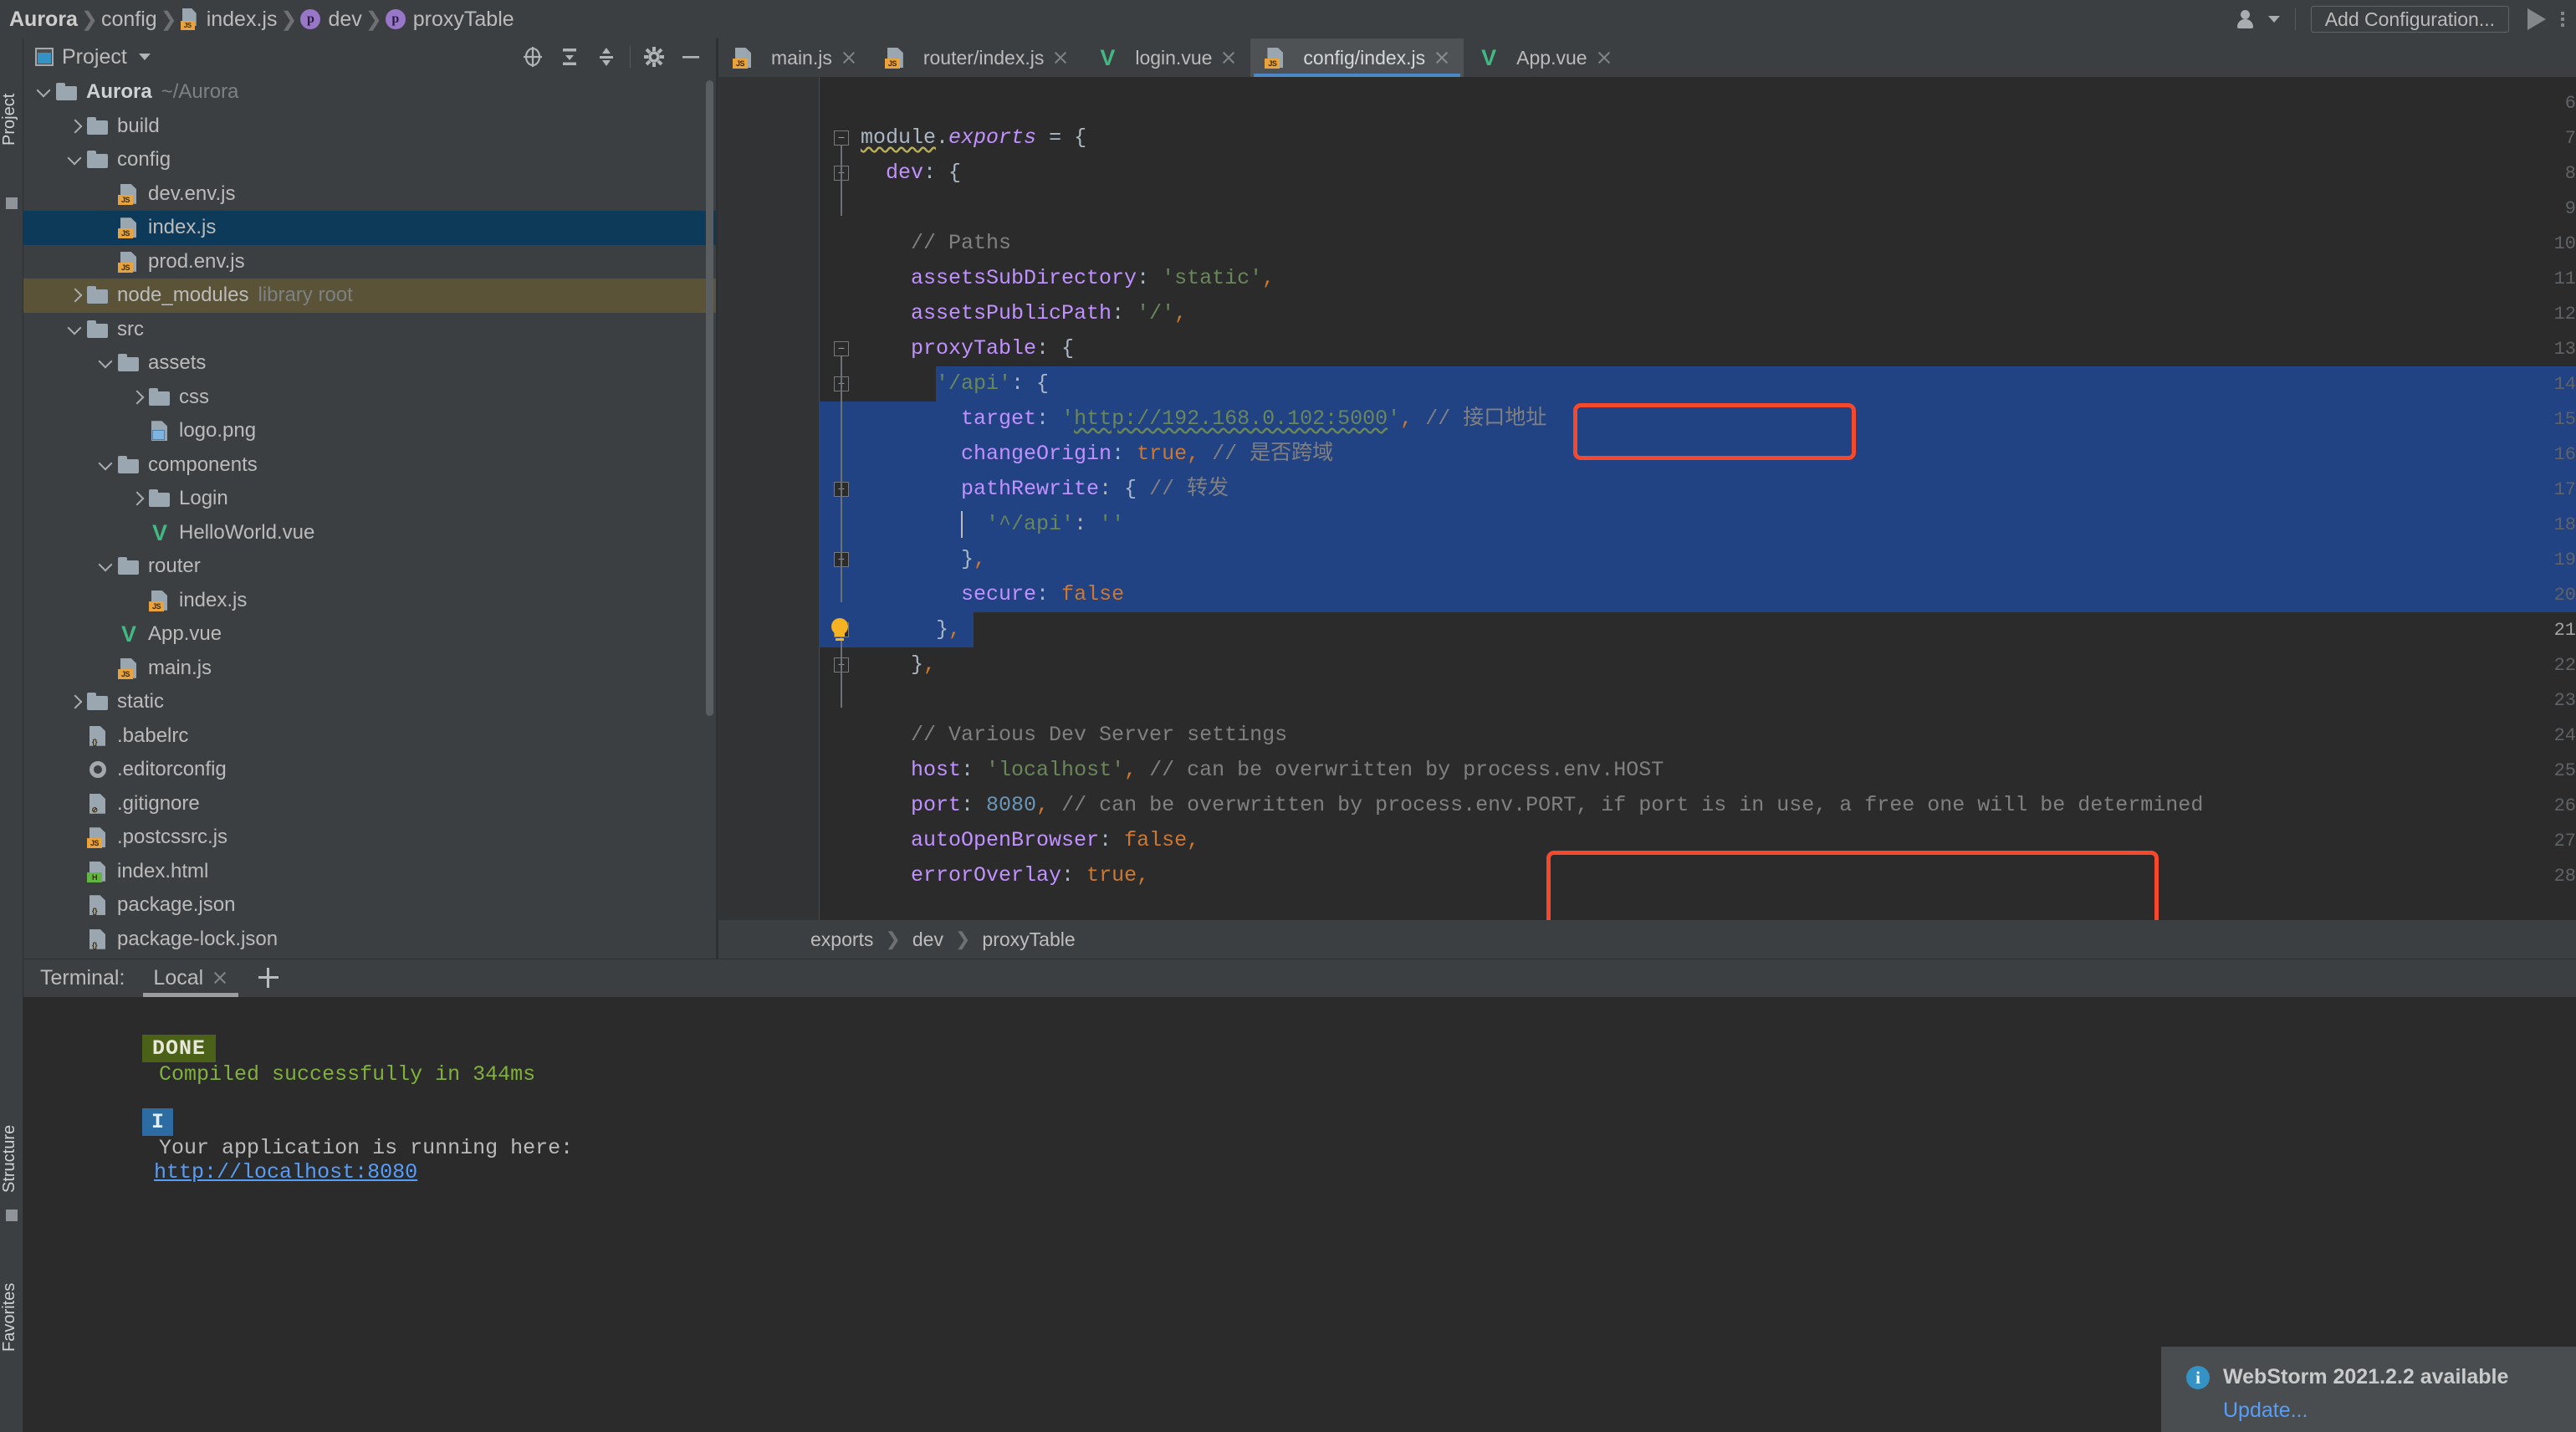 This screenshot has width=2576, height=1432. Describe the element at coordinates (893, 939) in the screenshot. I see `breadcrumb-chevron-icon: ❯` at that location.